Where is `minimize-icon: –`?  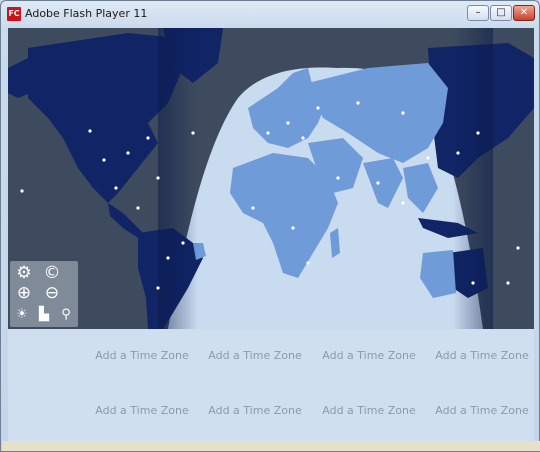
minimize-icon: – is located at coordinates (478, 12).